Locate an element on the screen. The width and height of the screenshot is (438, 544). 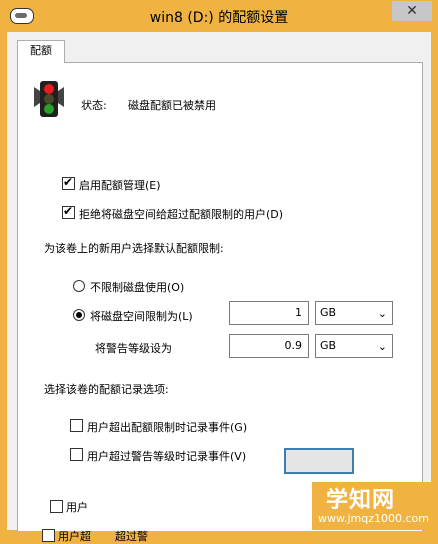
limit-to-label: 将磁盘空间限制为(L) is located at coordinates (141, 316).